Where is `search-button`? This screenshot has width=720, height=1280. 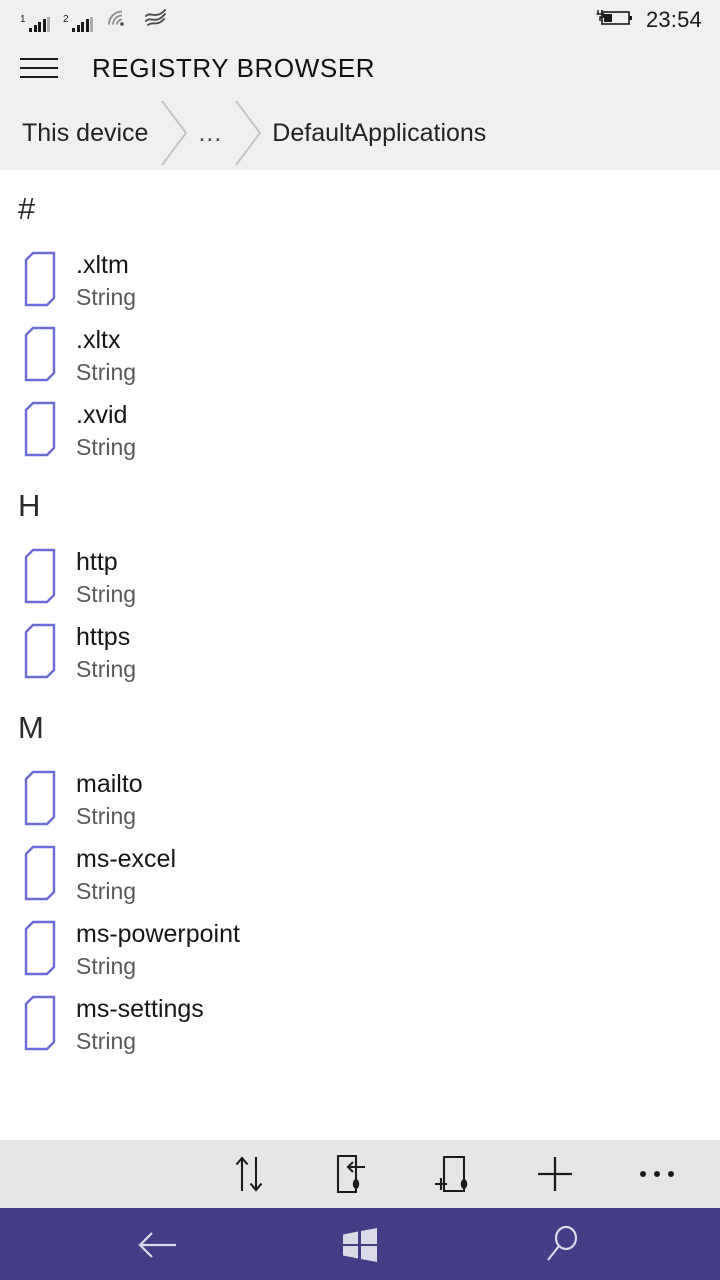 search-button is located at coordinates (562, 1245).